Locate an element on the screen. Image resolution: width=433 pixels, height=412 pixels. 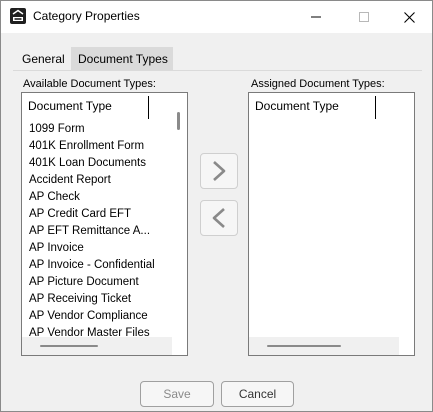
close-icon is located at coordinates (409, 17).